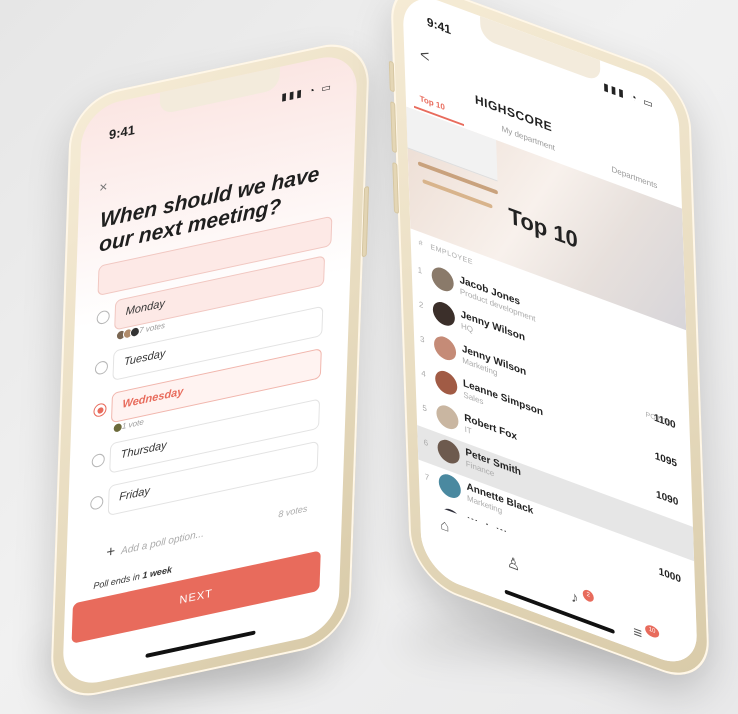  What do you see at coordinates (543, 228) in the screenshot?
I see `hero-title: Top 10` at bounding box center [543, 228].